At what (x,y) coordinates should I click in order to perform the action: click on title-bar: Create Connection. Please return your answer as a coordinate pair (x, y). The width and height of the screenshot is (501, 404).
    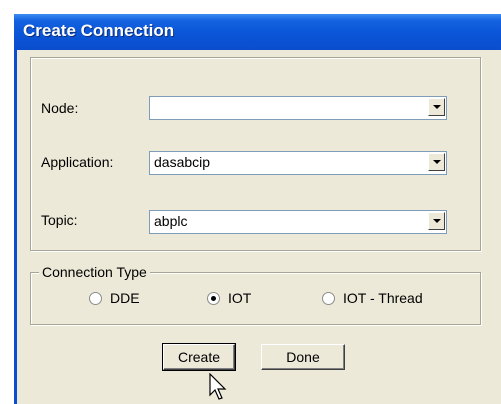
    Looking at the image, I should click on (257, 32).